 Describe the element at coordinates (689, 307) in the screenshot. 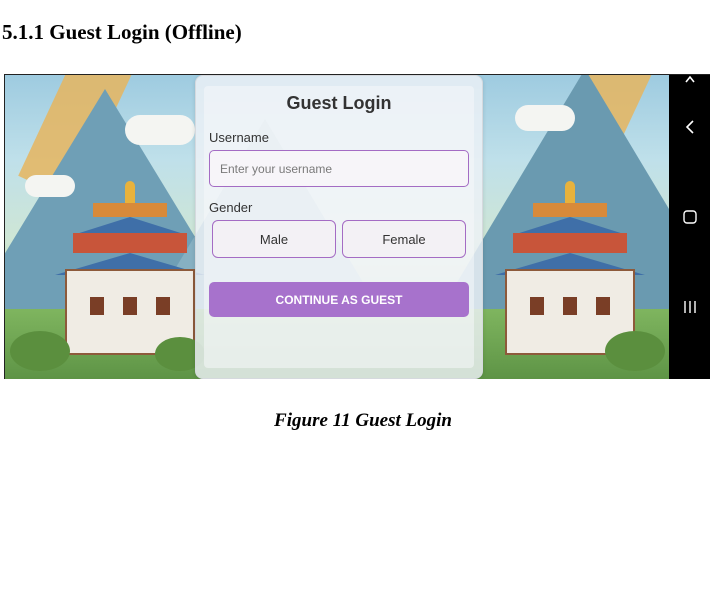

I see `recents-icon` at that location.